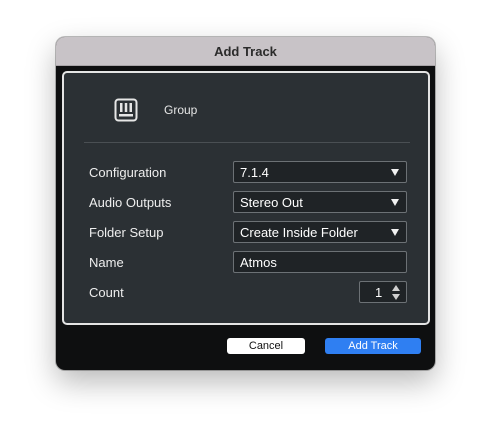 The image size is (491, 444). I want to click on folder-setup-label: Folder Setup, so click(126, 232).